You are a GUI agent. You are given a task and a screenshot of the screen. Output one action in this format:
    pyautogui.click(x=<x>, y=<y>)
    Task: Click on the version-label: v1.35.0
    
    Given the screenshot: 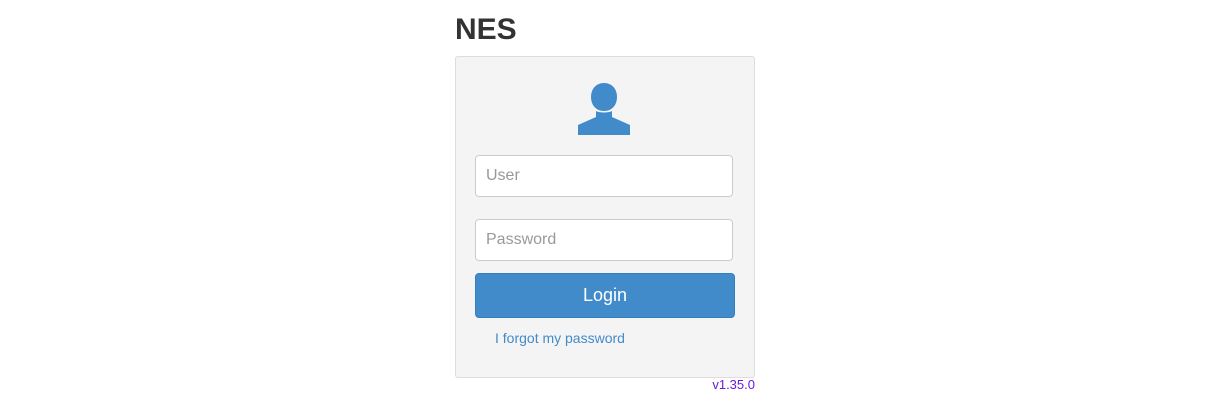 What is the action you would take?
    pyautogui.click(x=733, y=384)
    